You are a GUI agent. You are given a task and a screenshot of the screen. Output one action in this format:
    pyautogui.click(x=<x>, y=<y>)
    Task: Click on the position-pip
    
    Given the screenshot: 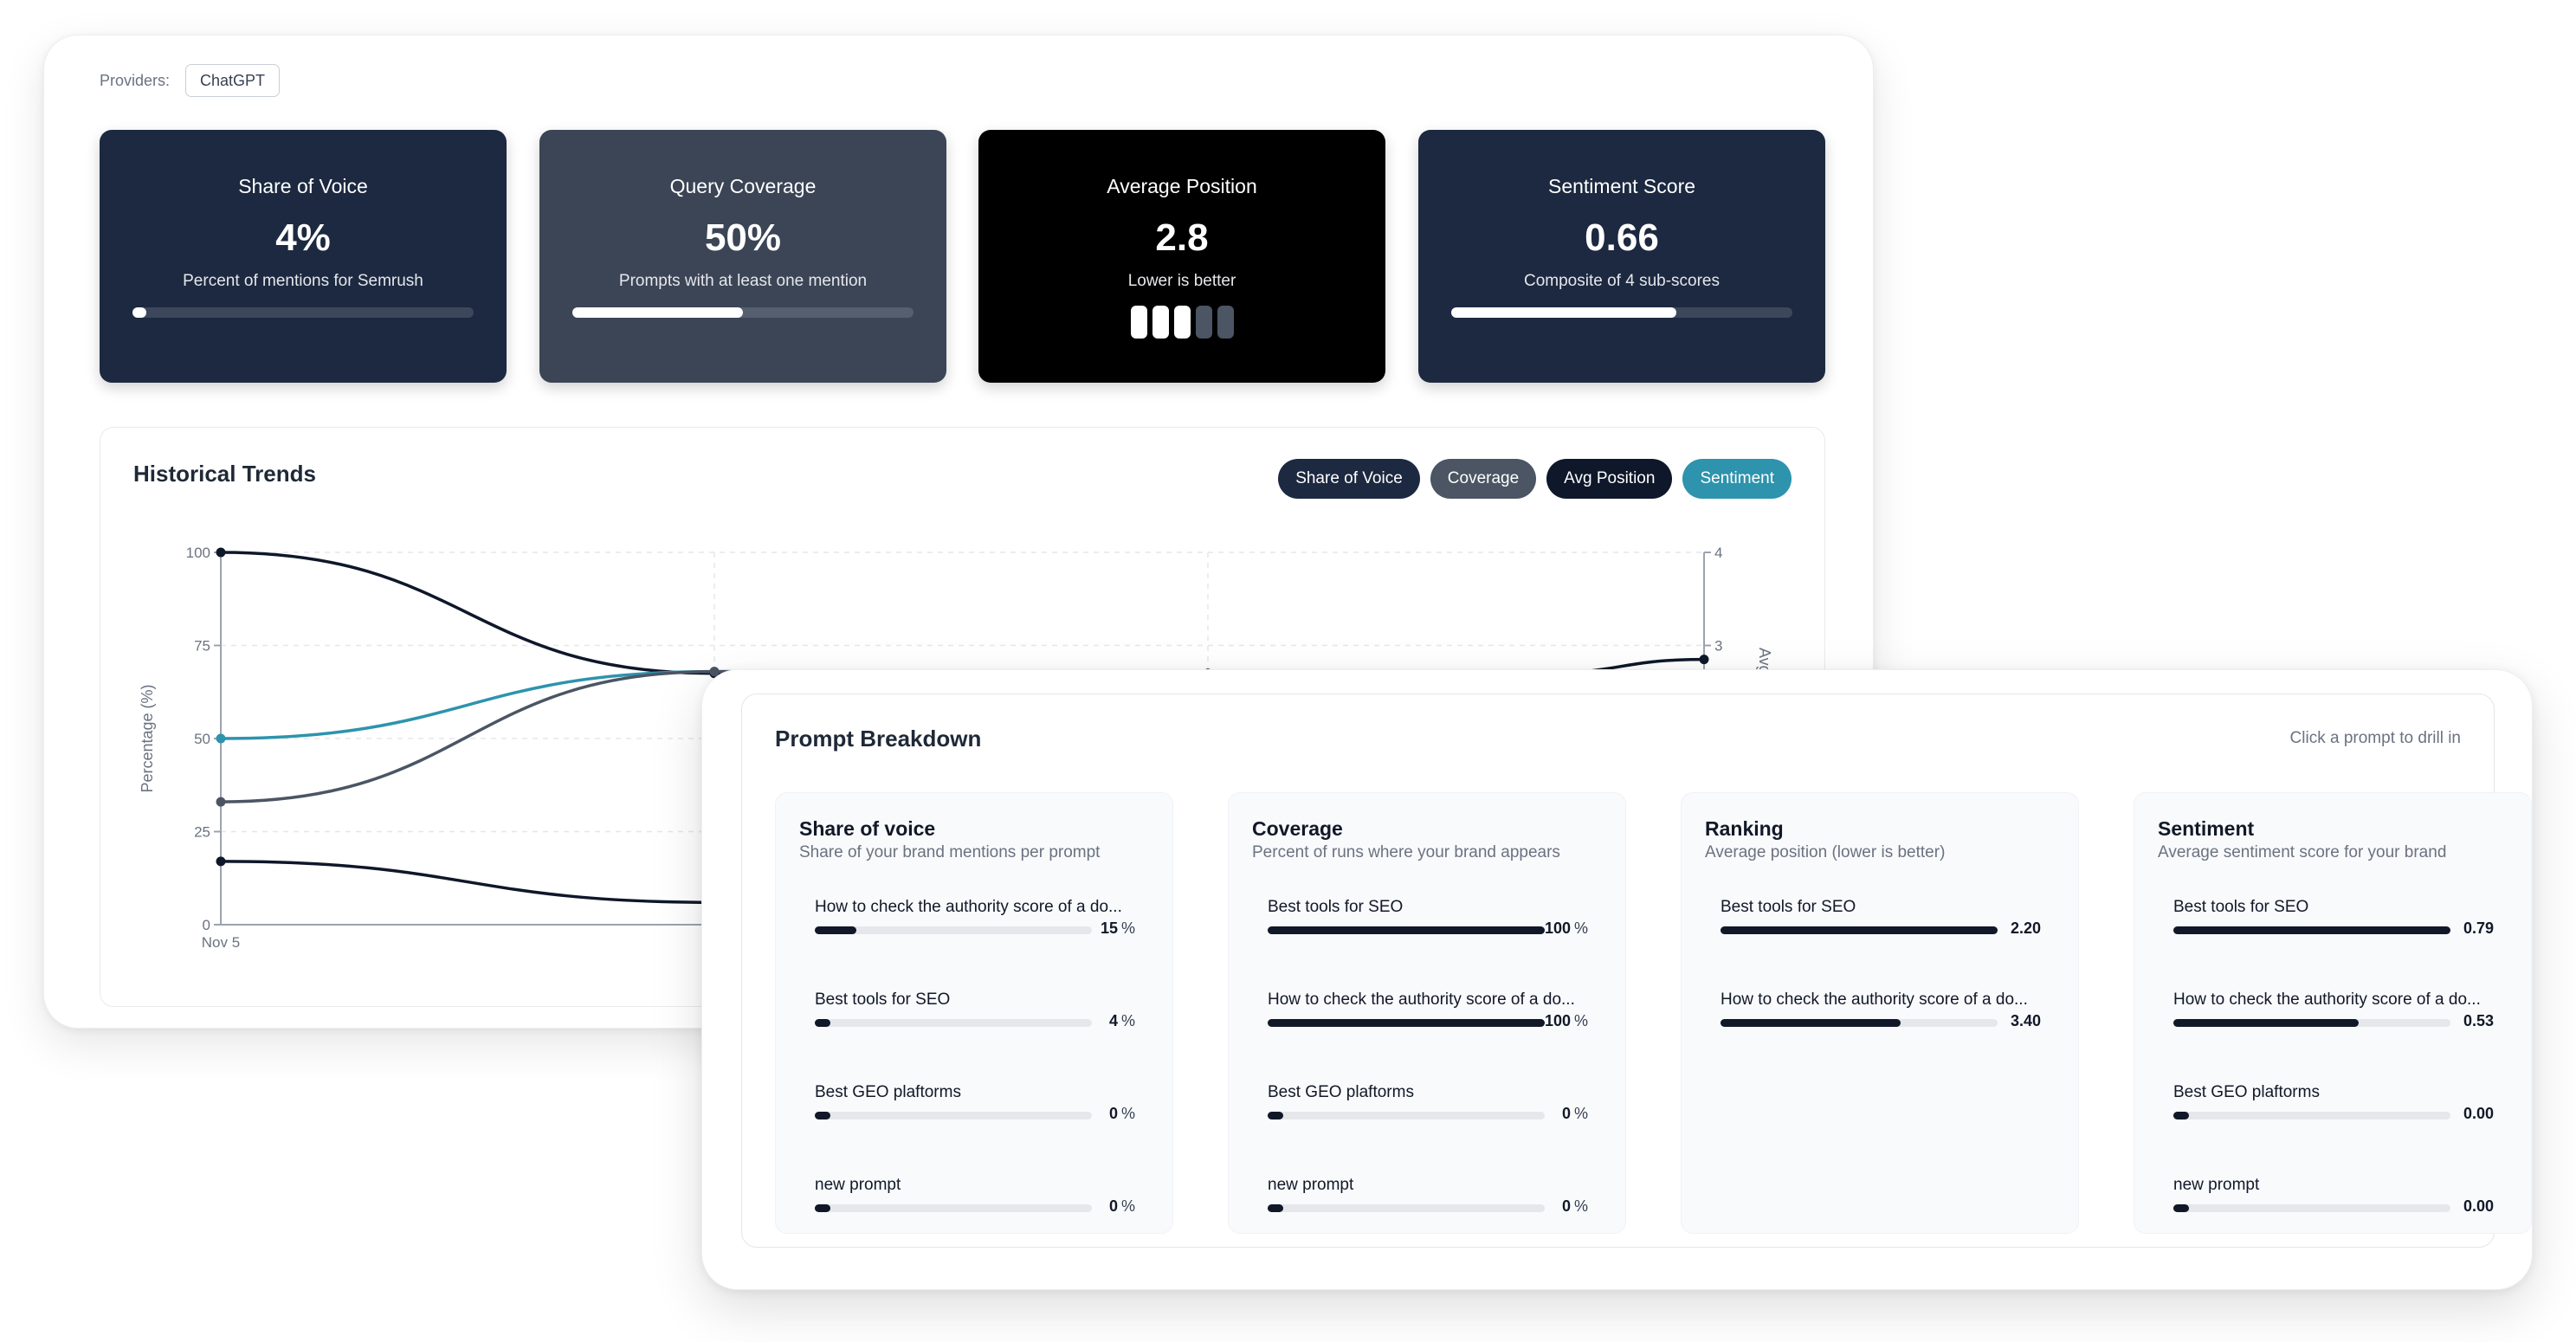 What is the action you would take?
    pyautogui.click(x=1182, y=322)
    